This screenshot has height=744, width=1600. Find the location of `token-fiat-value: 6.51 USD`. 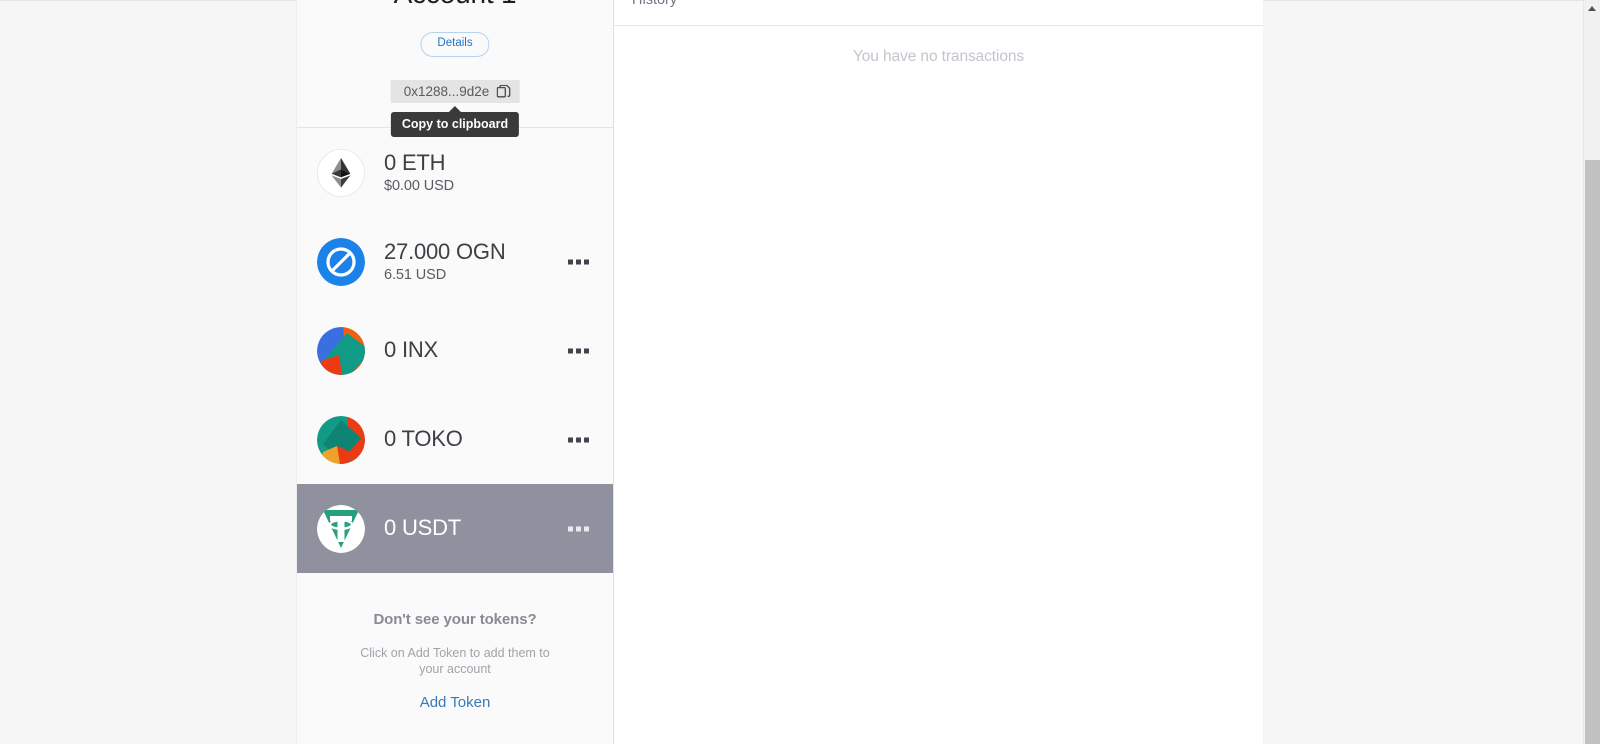

token-fiat-value: 6.51 USD is located at coordinates (415, 275).